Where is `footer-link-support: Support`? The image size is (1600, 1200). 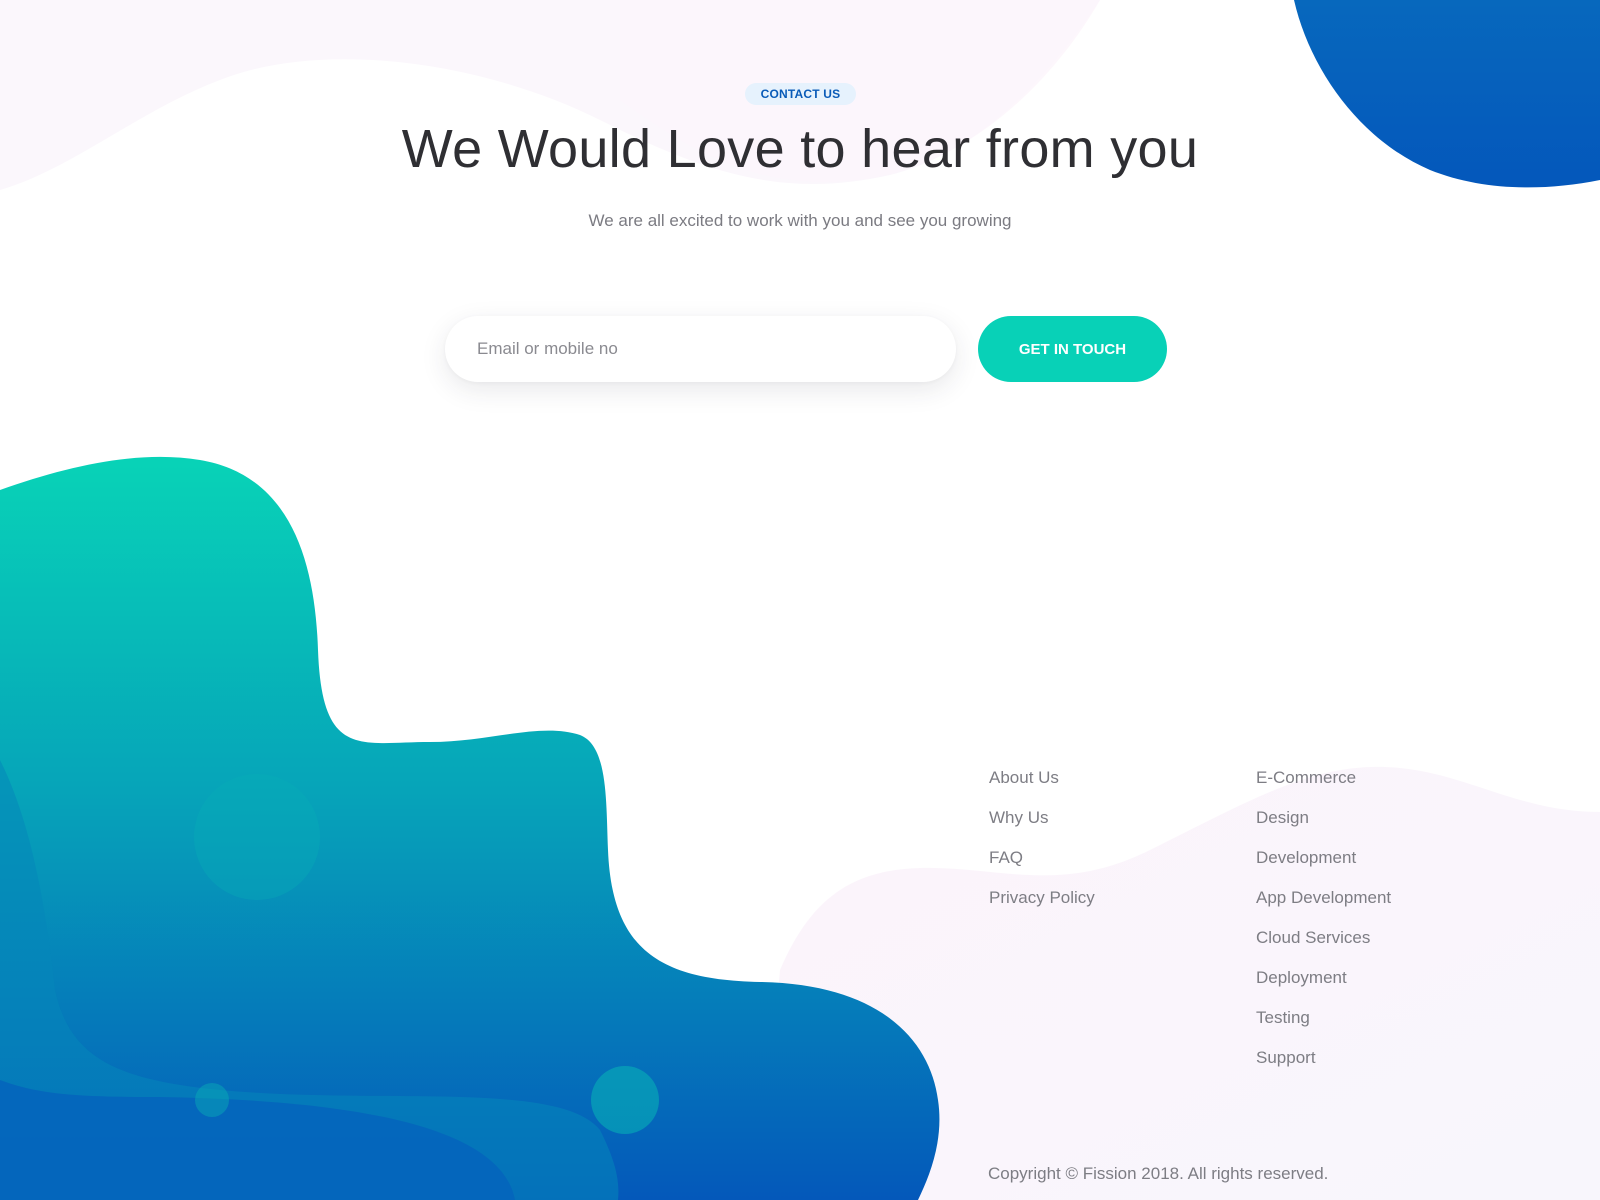 footer-link-support: Support is located at coordinates (1323, 1066).